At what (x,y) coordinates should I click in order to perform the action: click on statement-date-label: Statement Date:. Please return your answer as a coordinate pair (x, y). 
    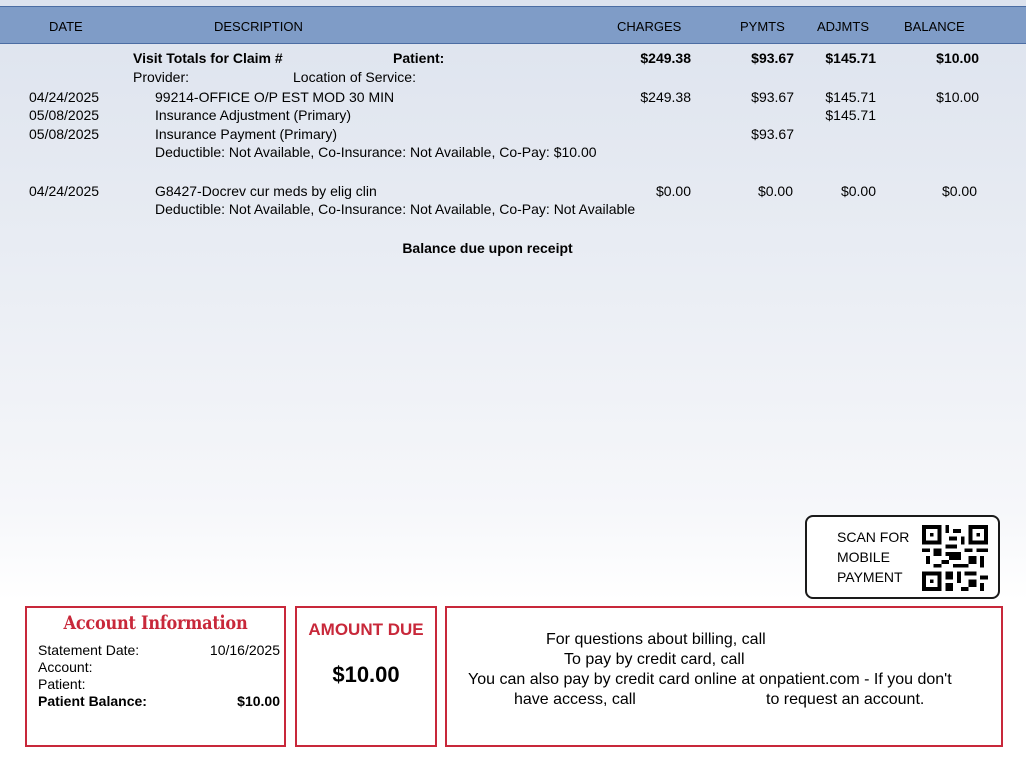
    Looking at the image, I should click on (89, 650).